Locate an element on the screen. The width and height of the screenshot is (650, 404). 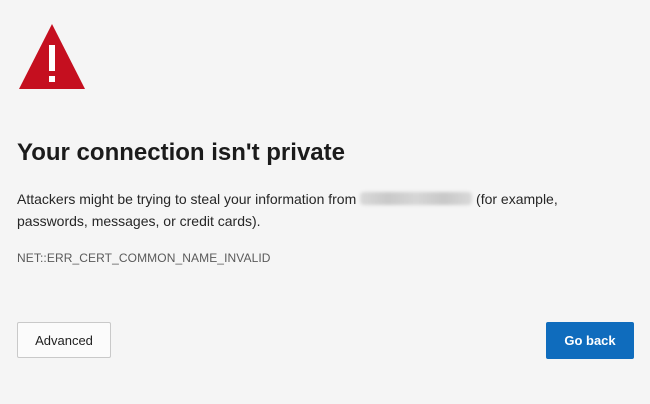
page-title: Your connection isn't private is located at coordinates (181, 152).